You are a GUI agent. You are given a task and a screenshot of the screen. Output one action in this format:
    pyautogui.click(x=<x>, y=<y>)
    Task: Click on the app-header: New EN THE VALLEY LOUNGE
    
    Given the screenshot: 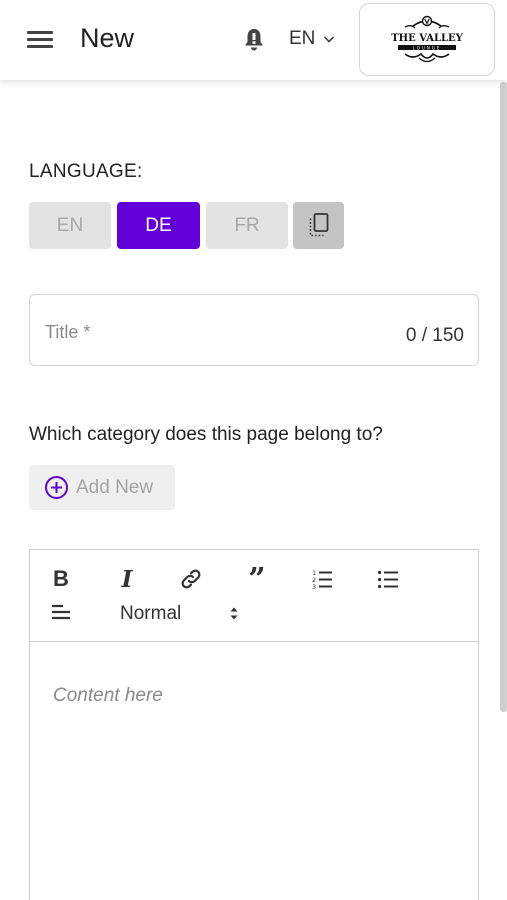 What is the action you would take?
    pyautogui.click(x=253, y=40)
    